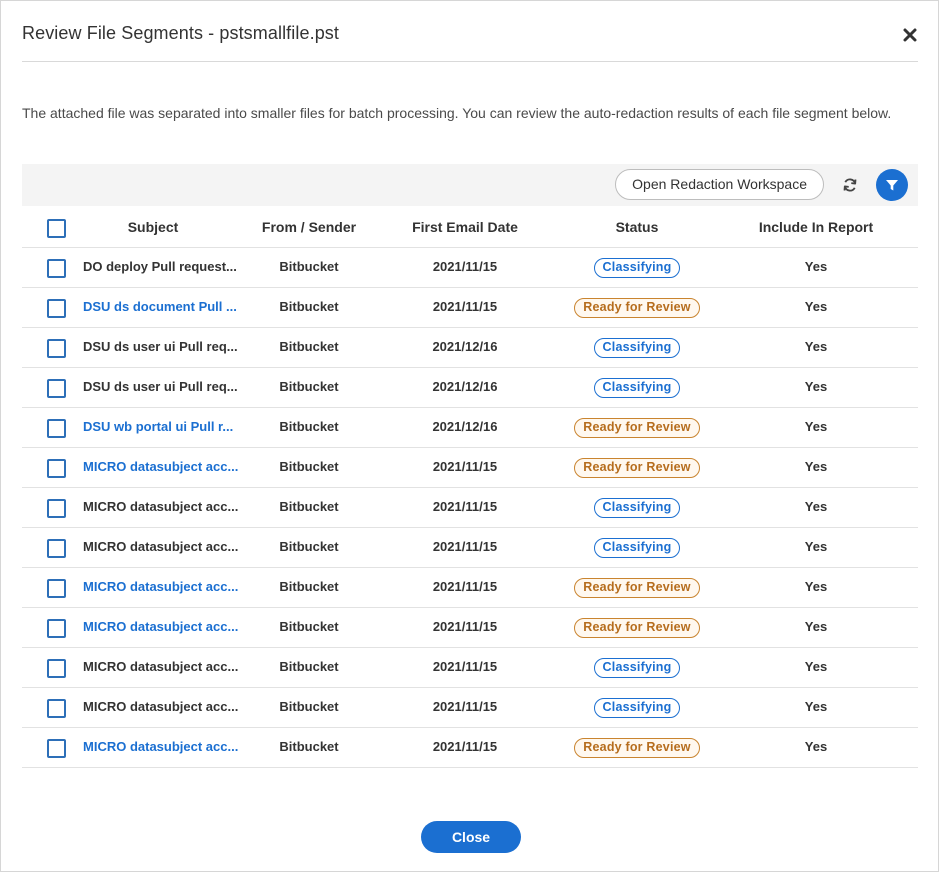  Describe the element at coordinates (56, 228) in the screenshot. I see `select-all-checkbox` at that location.